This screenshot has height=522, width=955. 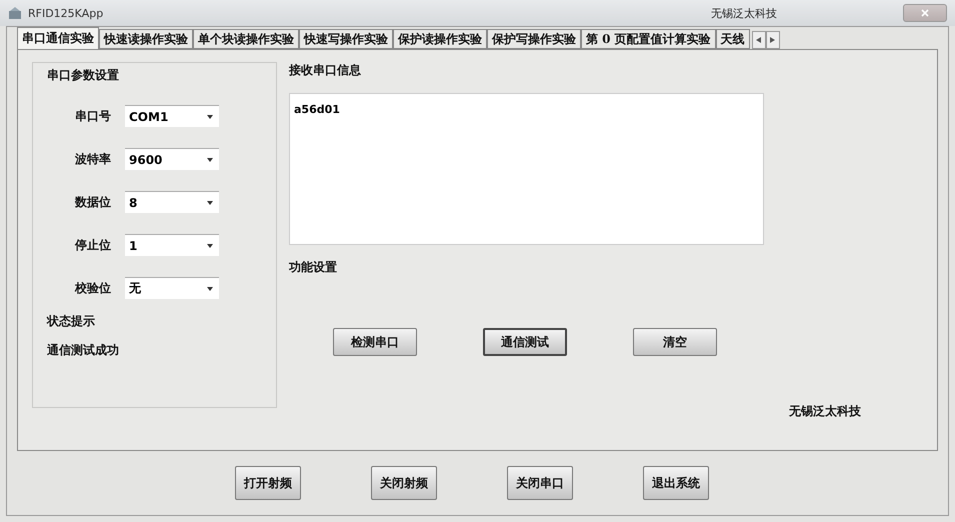 I want to click on dropdown: 无, so click(x=172, y=288).